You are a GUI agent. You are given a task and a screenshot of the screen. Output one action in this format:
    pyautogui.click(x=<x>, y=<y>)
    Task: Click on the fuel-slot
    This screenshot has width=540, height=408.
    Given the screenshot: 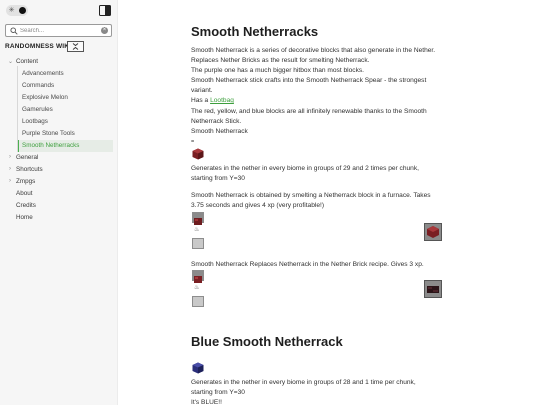 What is the action you would take?
    pyautogui.click(x=198, y=243)
    